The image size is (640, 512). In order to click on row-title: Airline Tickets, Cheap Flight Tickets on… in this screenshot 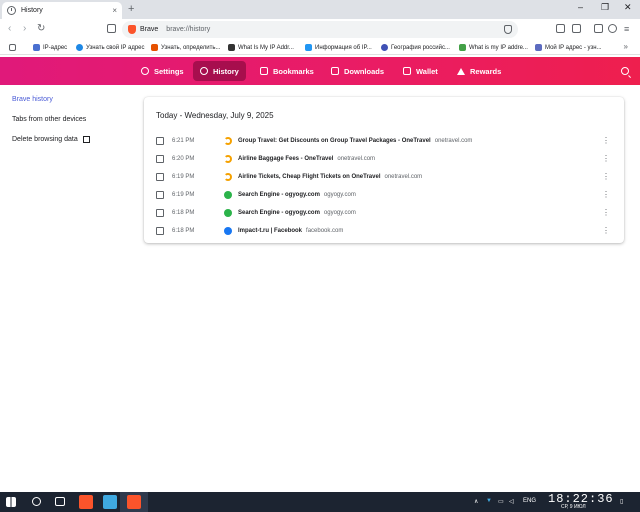, I will do `click(330, 177)`.